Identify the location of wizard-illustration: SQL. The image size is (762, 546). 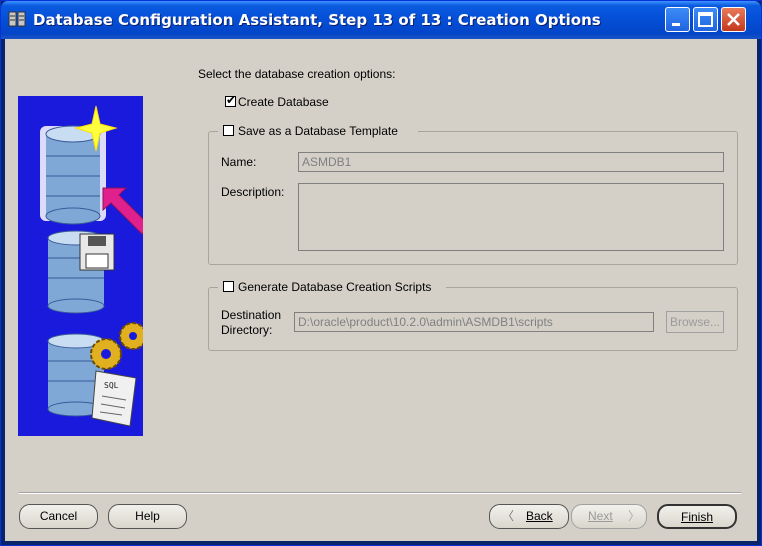
(80, 266).